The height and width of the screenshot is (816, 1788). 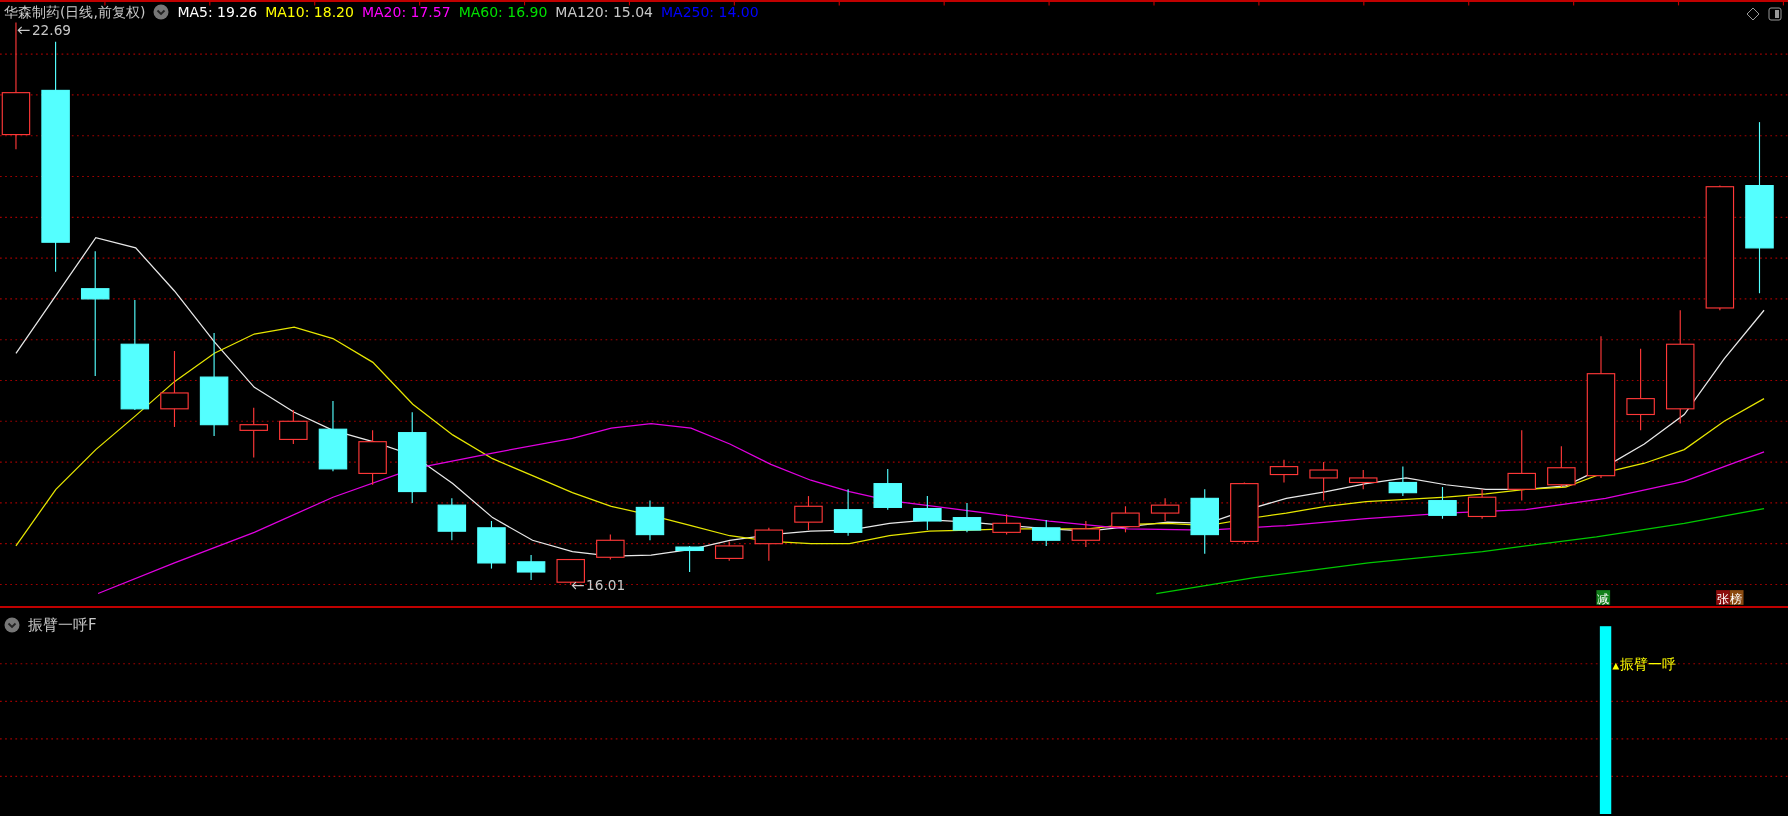 I want to click on signal-tag: 减, so click(x=1603, y=598).